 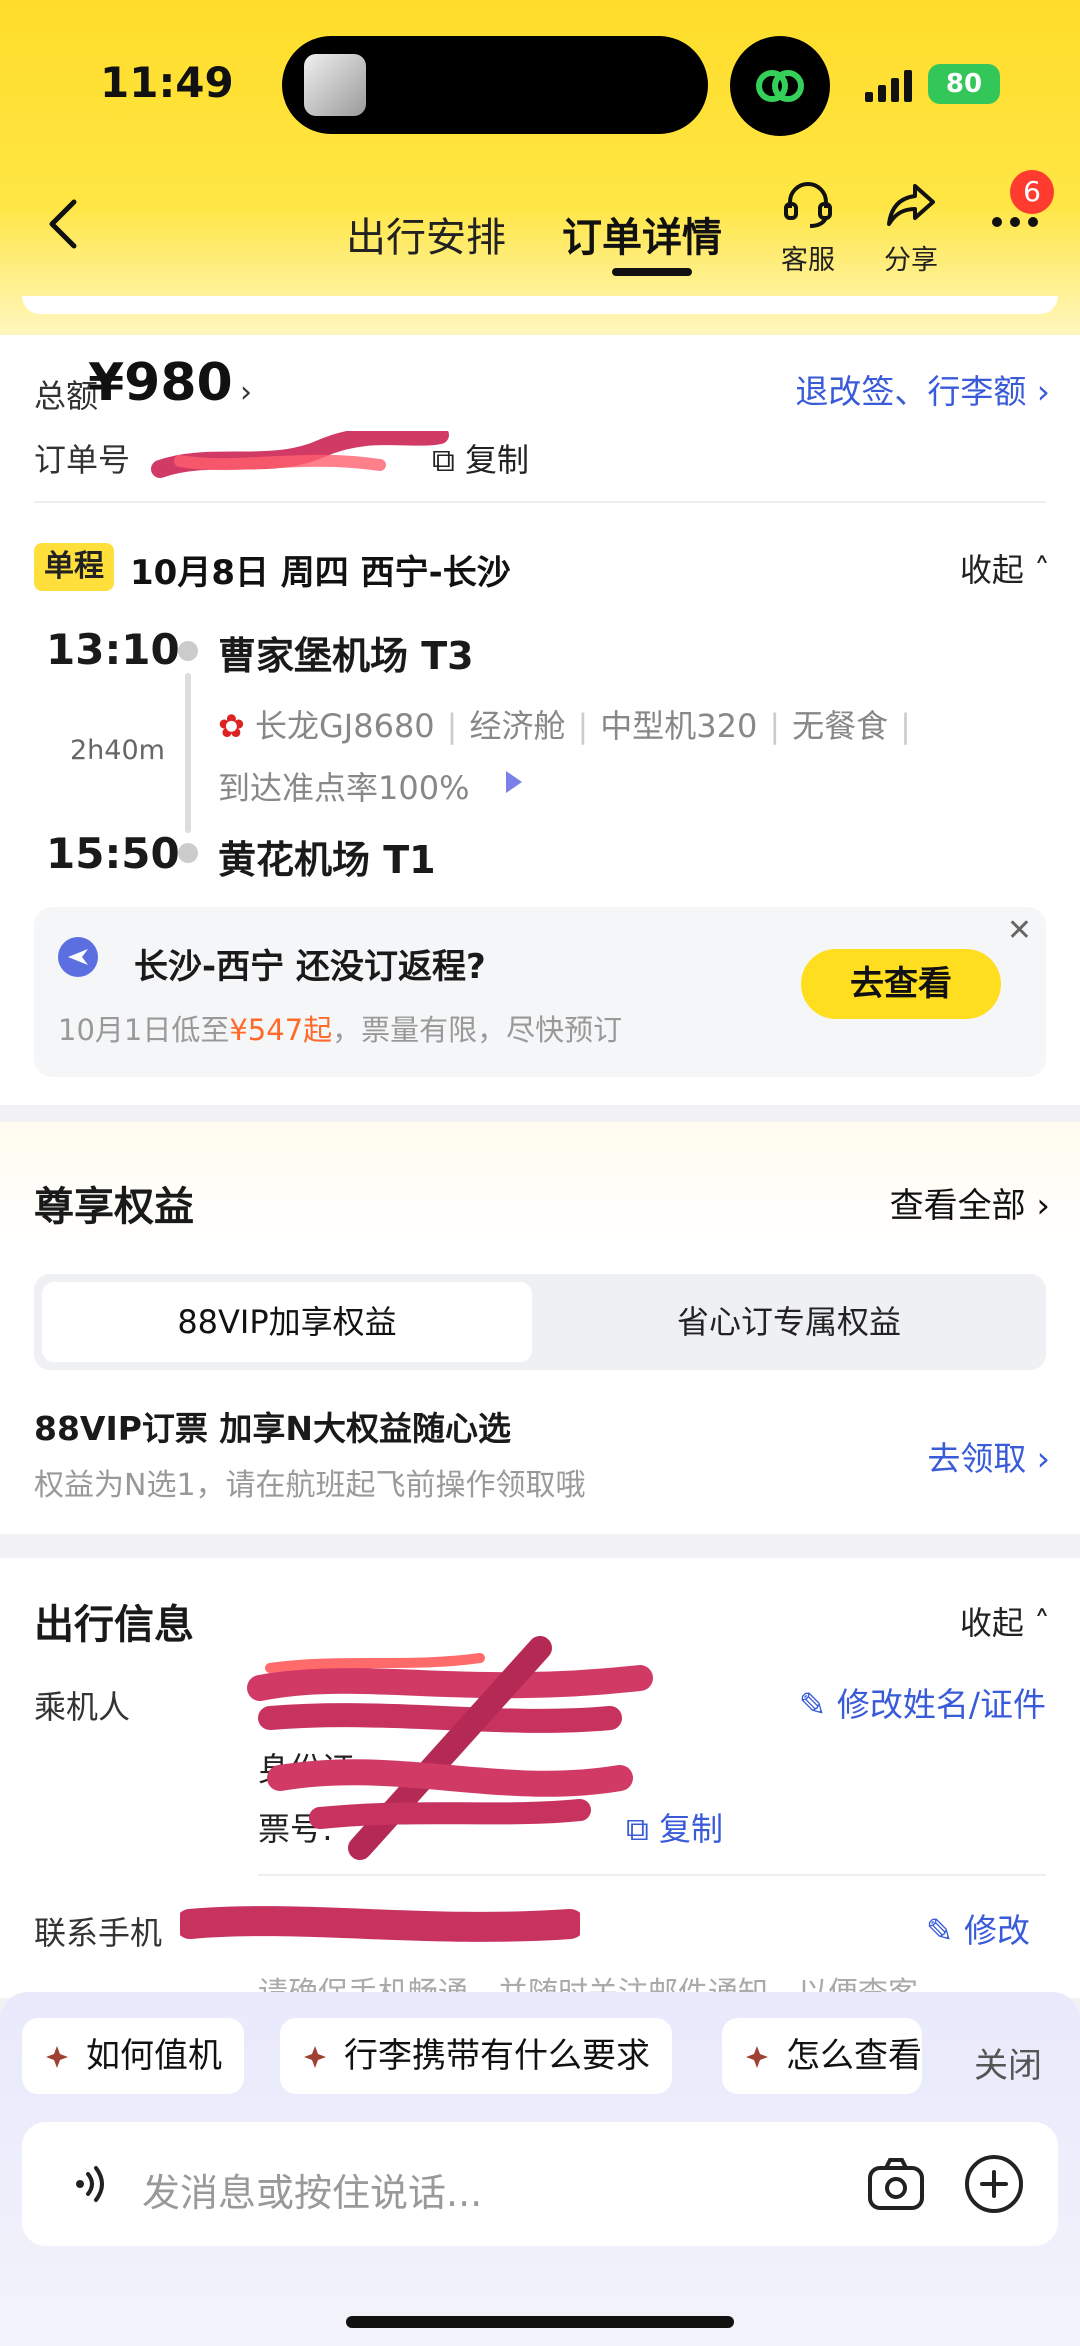 What do you see at coordinates (1032, 192) in the screenshot?
I see `notification-badge: 6` at bounding box center [1032, 192].